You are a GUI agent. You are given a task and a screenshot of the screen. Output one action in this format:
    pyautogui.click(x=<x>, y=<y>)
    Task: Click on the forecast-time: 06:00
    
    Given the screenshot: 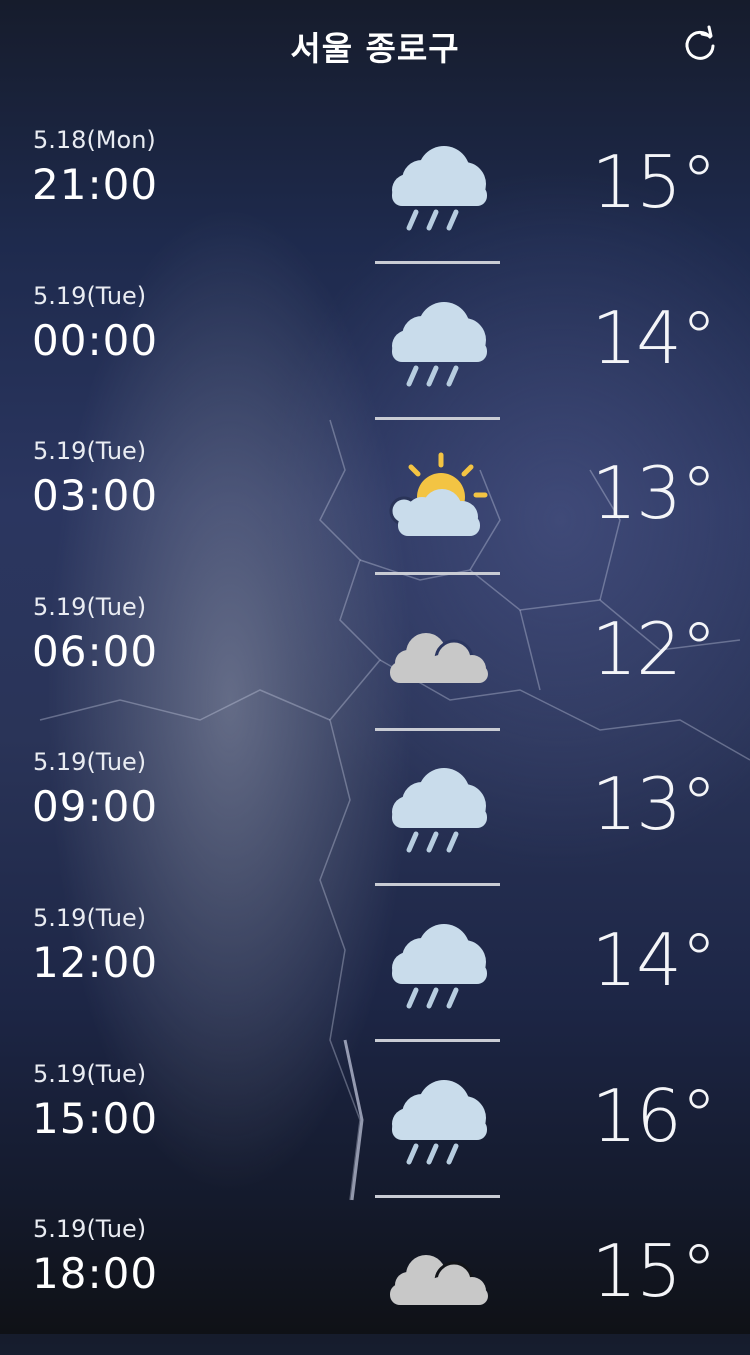 What is the action you would take?
    pyautogui.click(x=95, y=651)
    